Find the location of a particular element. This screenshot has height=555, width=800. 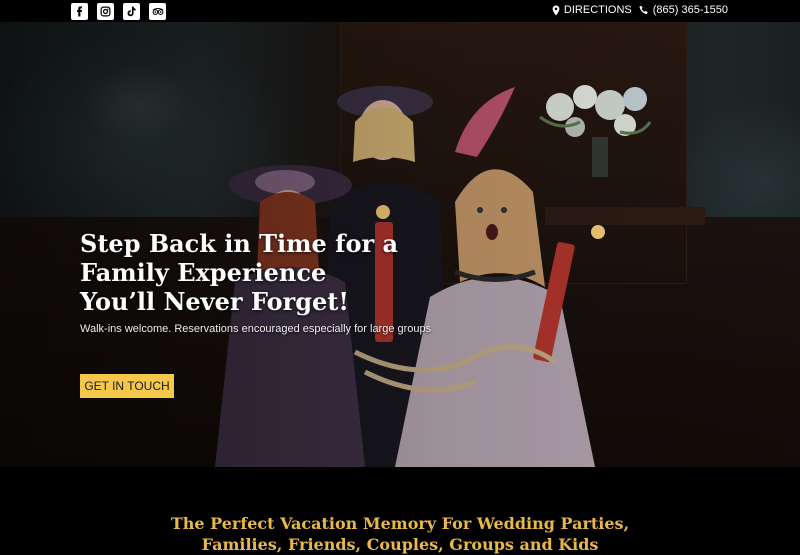

directions-link: DIRECTIONS is located at coordinates (592, 10).